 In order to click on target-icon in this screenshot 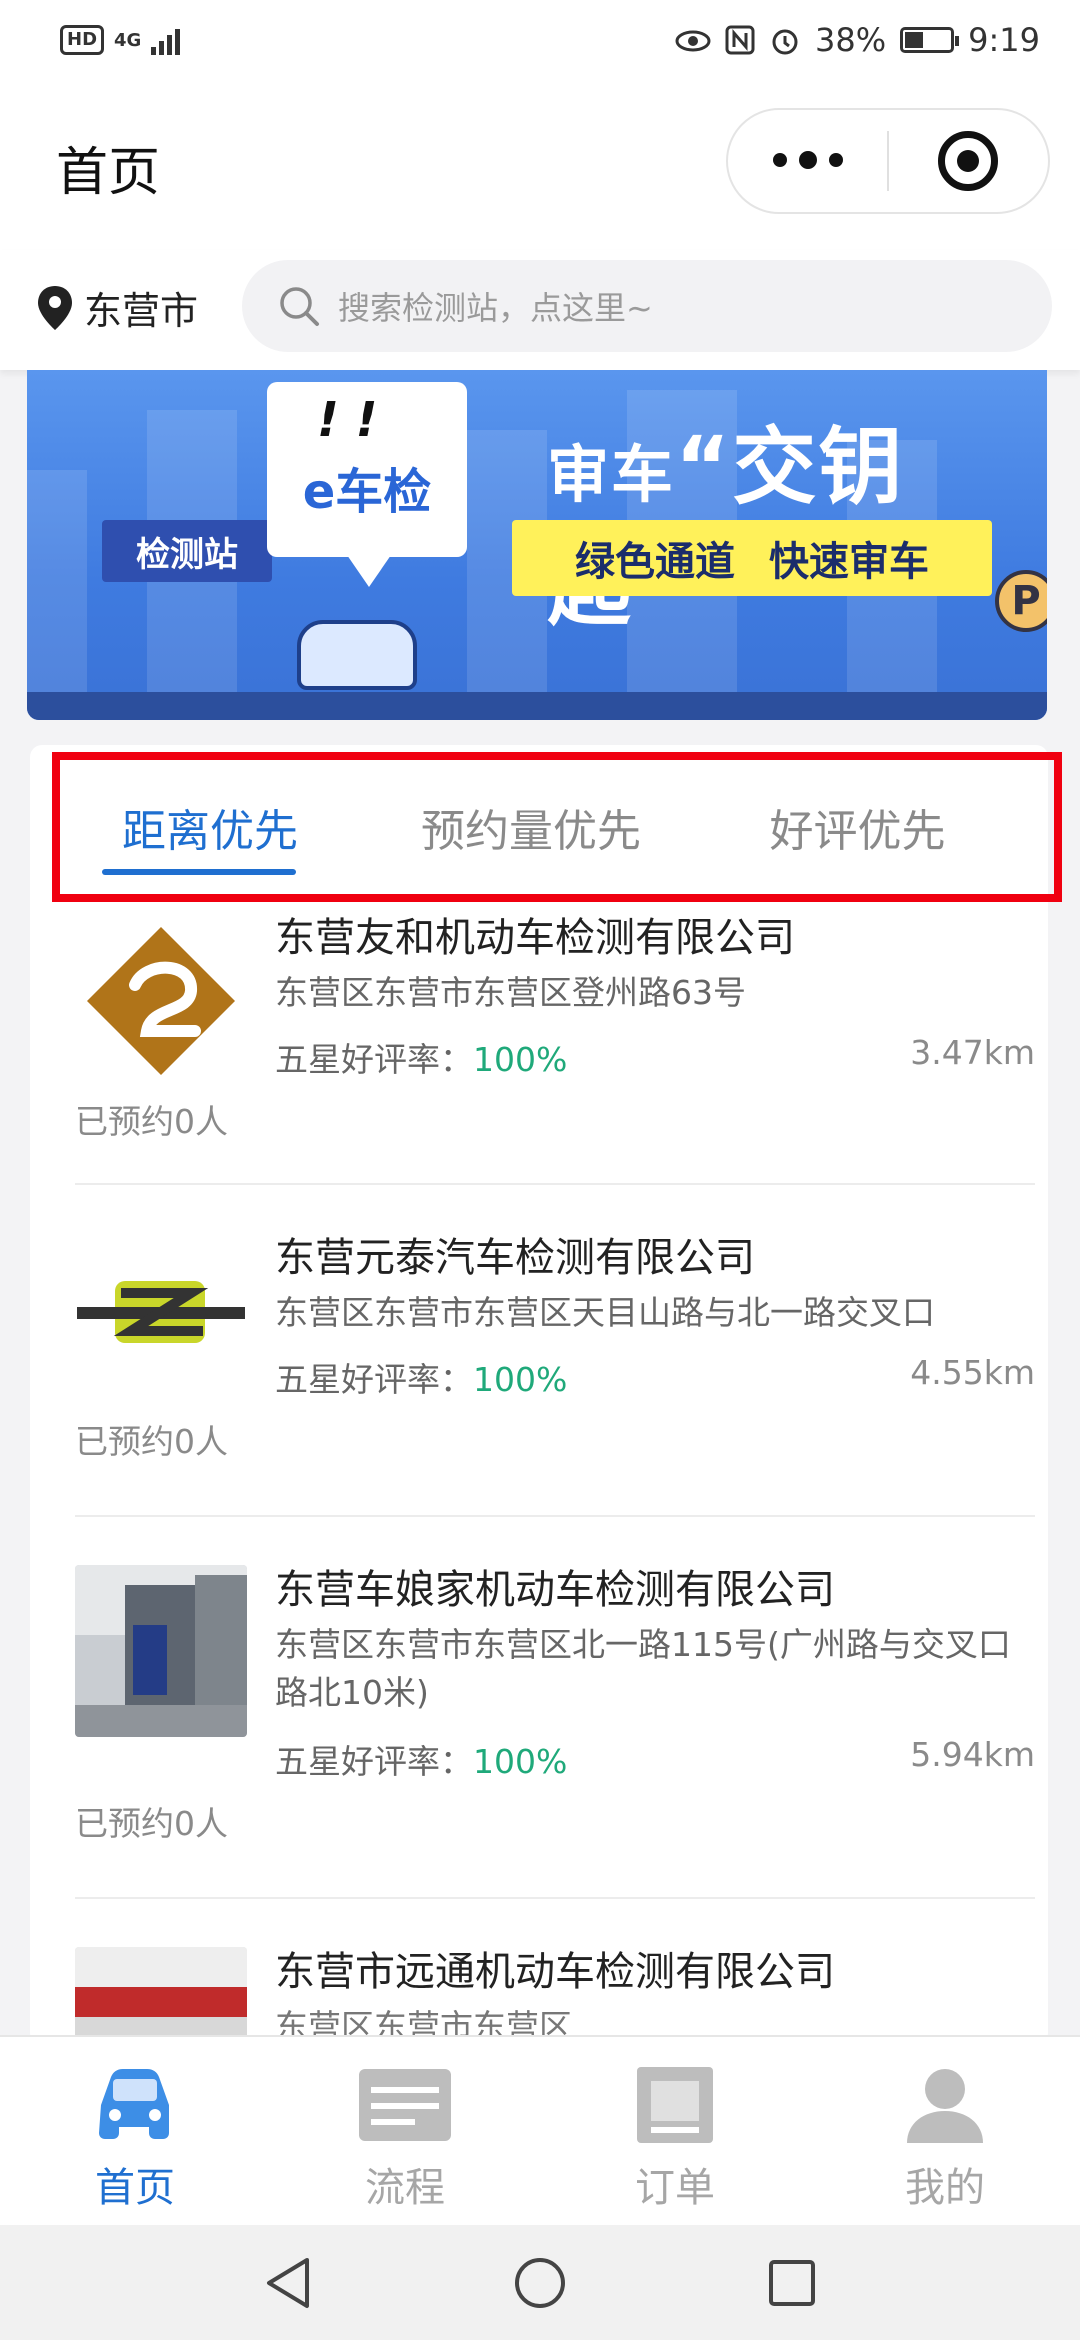, I will do `click(968, 161)`.